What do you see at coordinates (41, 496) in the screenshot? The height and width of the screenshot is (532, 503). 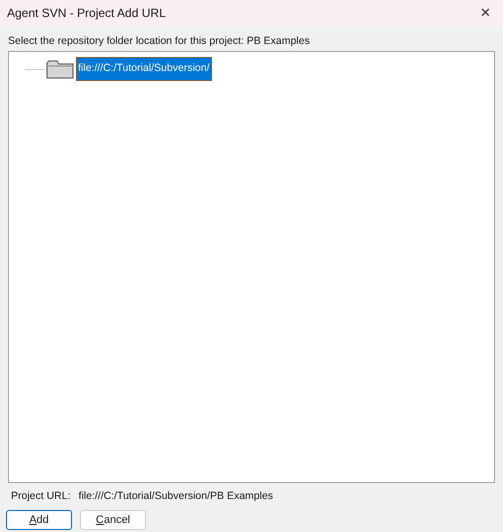 I see `field-label: Project URL:` at bounding box center [41, 496].